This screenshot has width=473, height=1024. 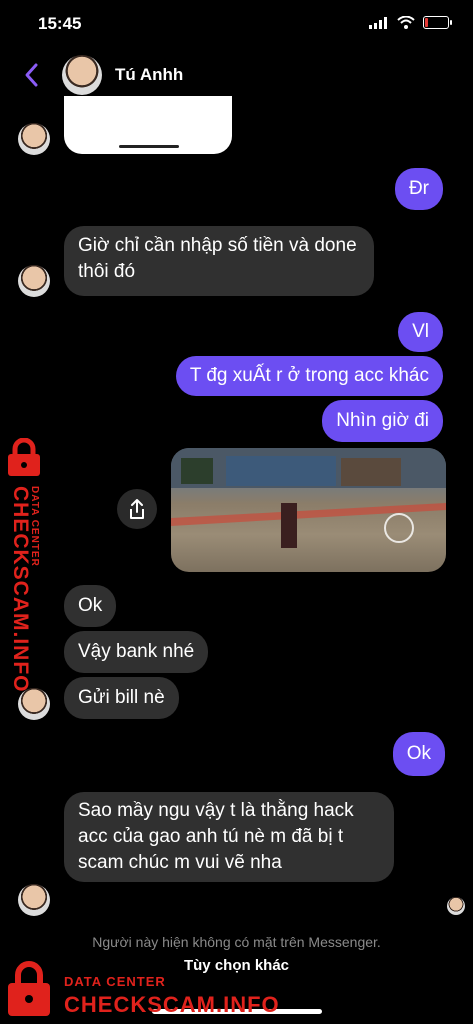 I want to click on status-time: 15:45, so click(x=60, y=23).